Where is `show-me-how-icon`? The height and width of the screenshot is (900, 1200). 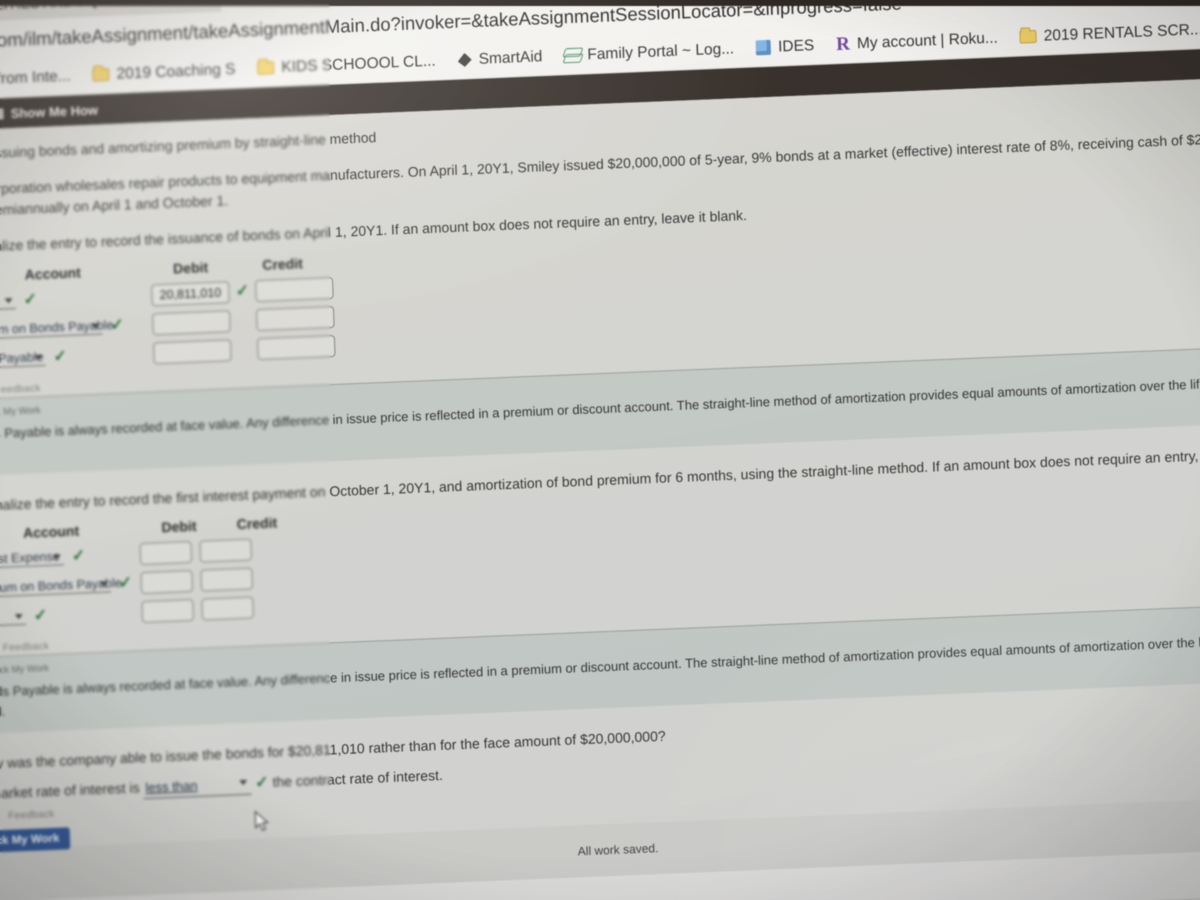
show-me-how-icon is located at coordinates (2, 113).